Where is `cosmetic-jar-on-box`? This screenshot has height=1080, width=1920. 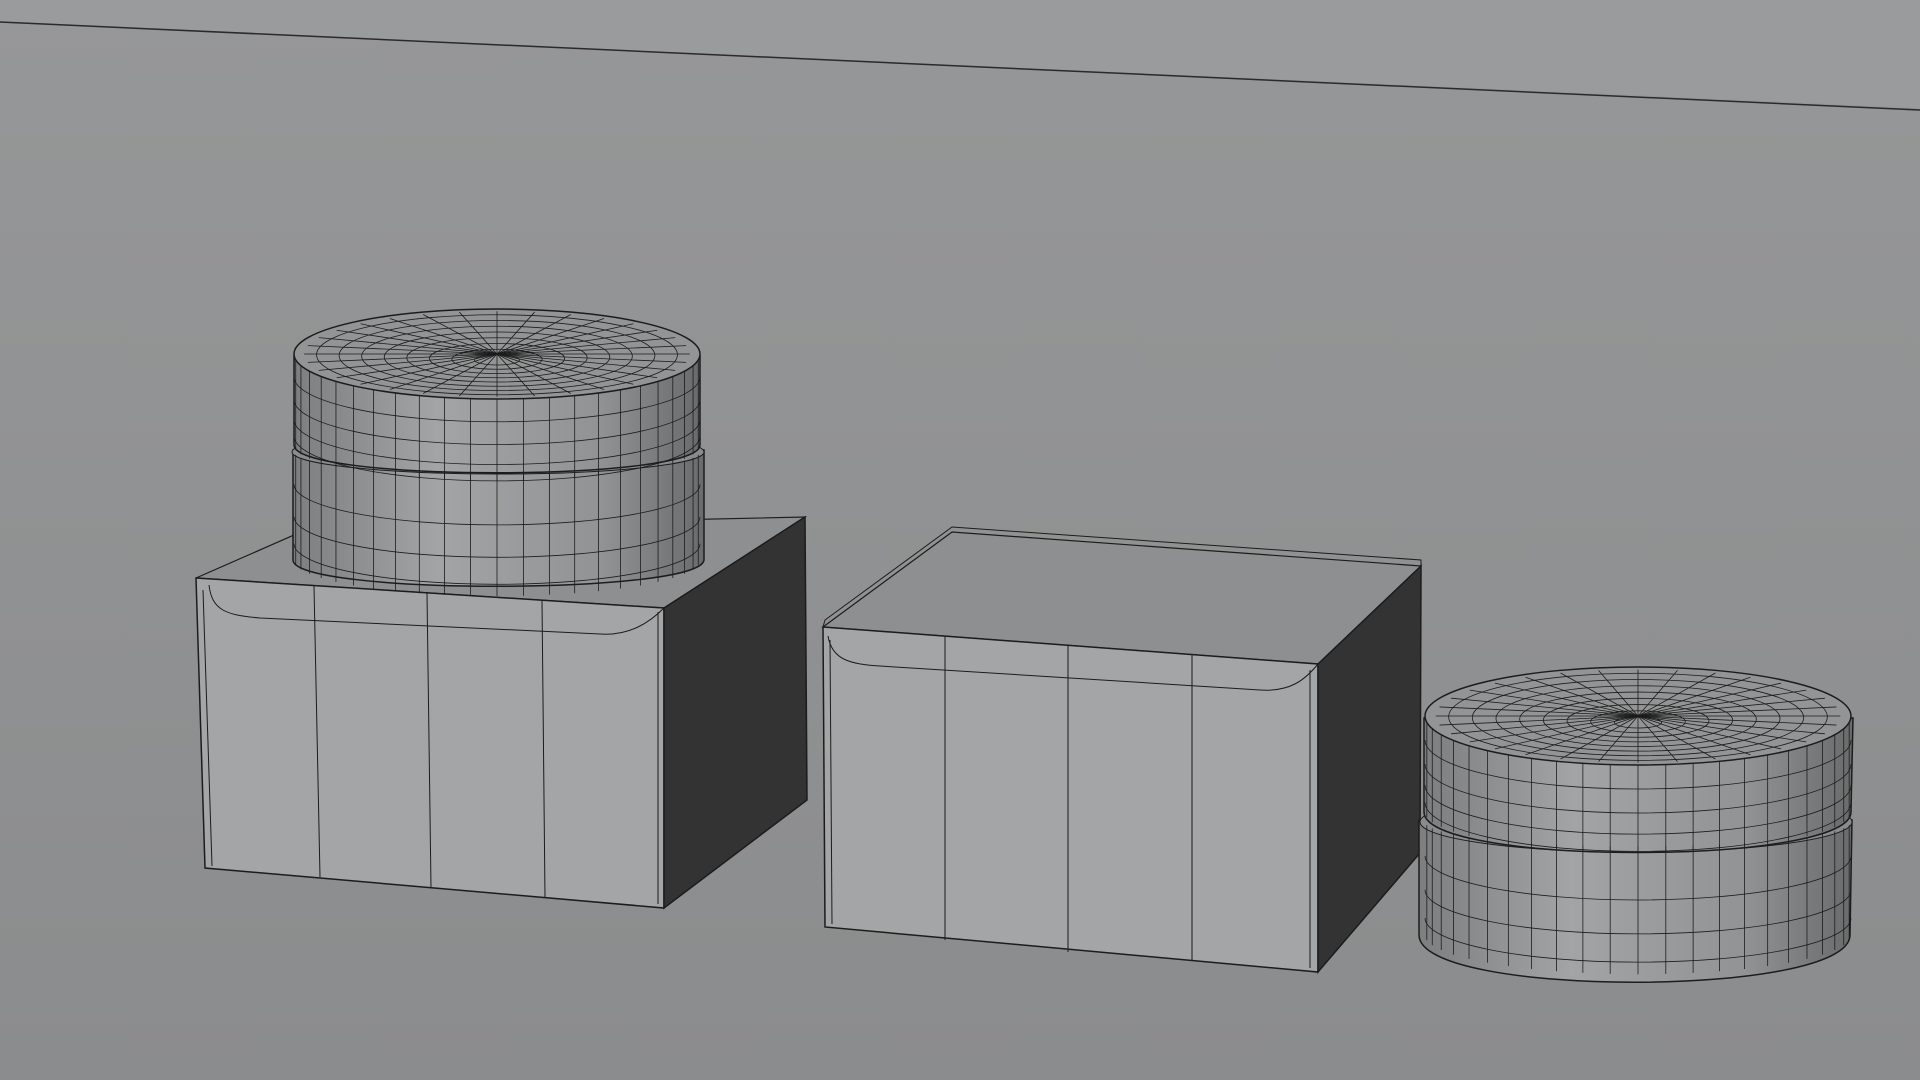 cosmetic-jar-on-box is located at coordinates (498, 452).